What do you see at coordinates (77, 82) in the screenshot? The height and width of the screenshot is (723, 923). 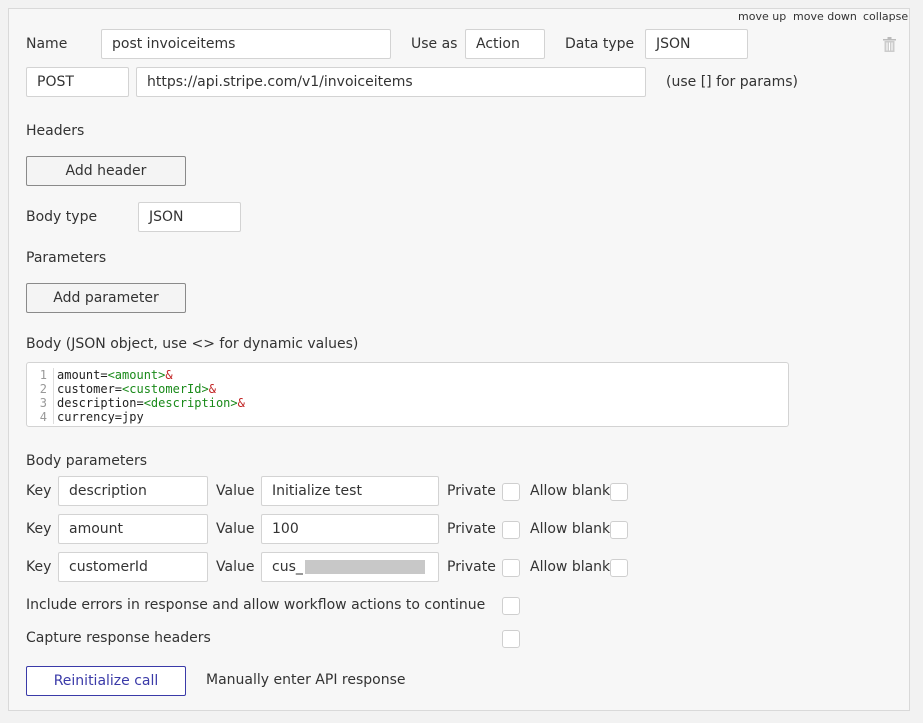 I see `method-select: POST` at bounding box center [77, 82].